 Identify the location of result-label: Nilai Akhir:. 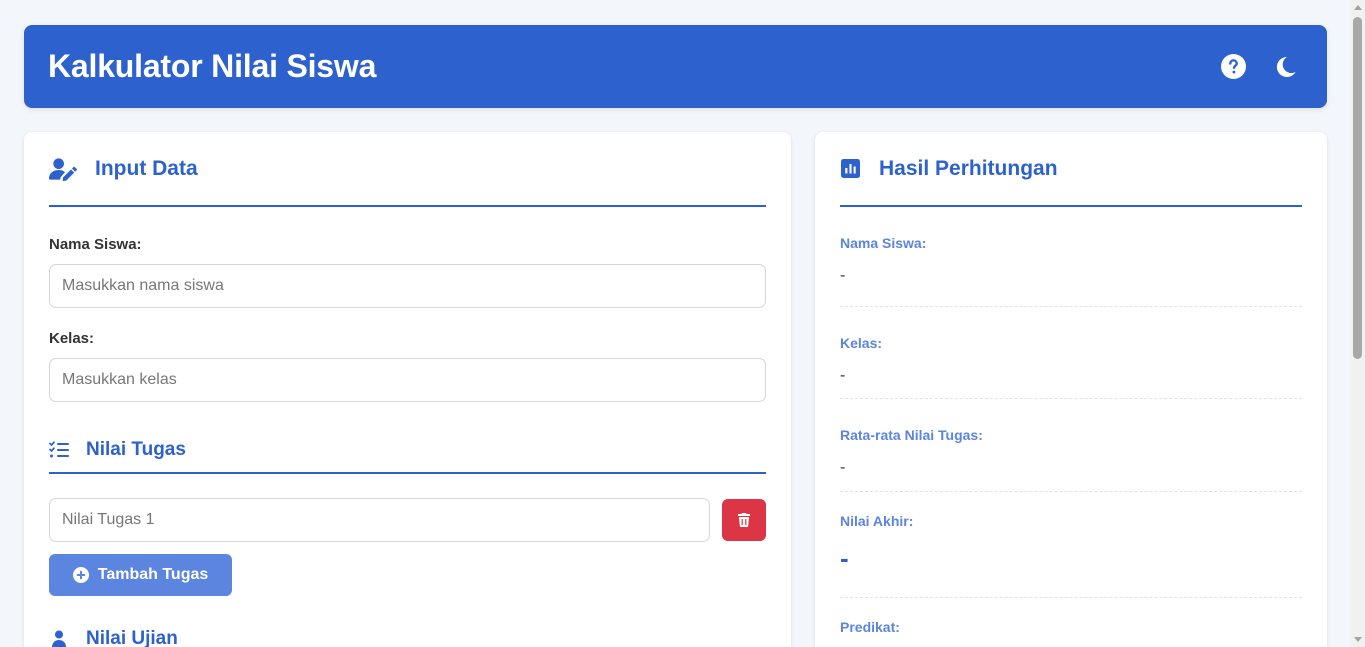
(877, 521).